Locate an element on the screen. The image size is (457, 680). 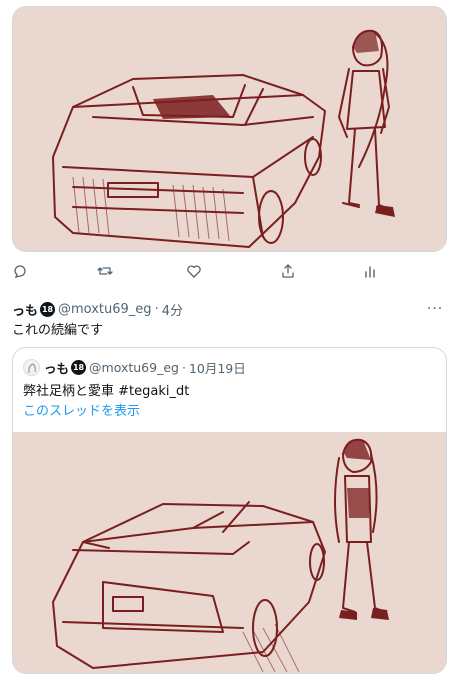
analytics-icon is located at coordinates (370, 272).